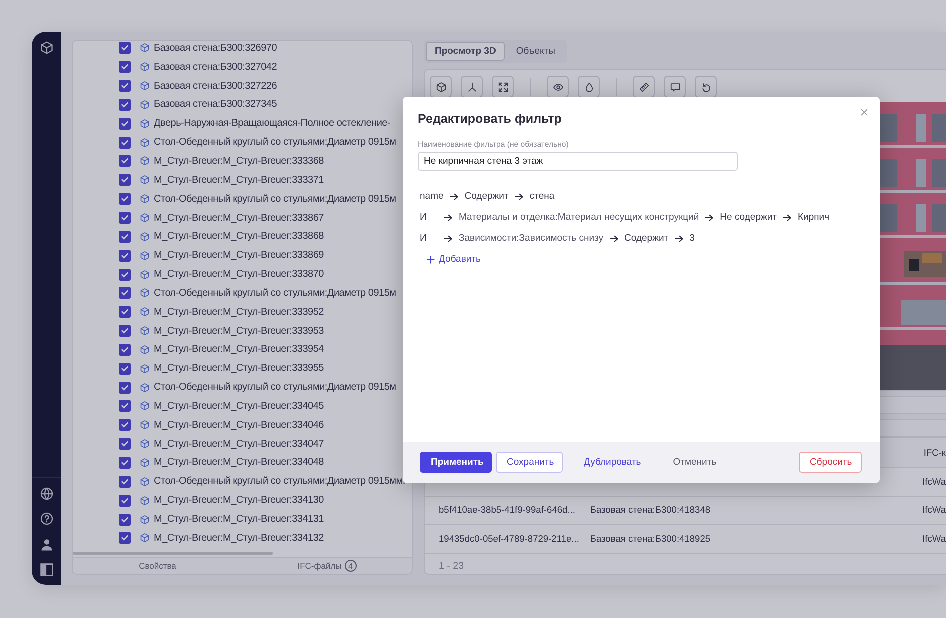 This screenshot has height=618, width=946. Describe the element at coordinates (47, 493) in the screenshot. I see `globe-icon` at that location.